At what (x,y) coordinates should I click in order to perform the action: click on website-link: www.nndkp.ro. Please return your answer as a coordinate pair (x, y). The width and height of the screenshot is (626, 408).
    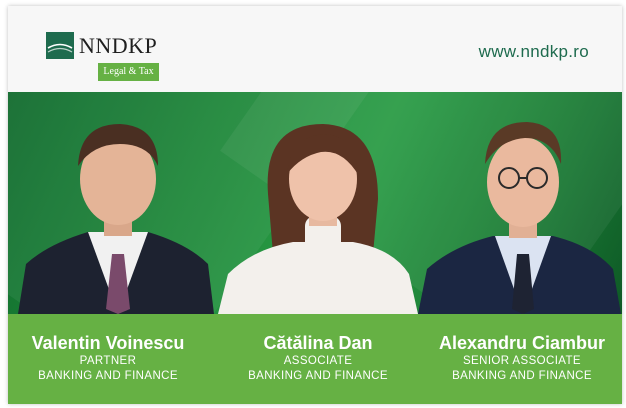
    Looking at the image, I should click on (534, 52).